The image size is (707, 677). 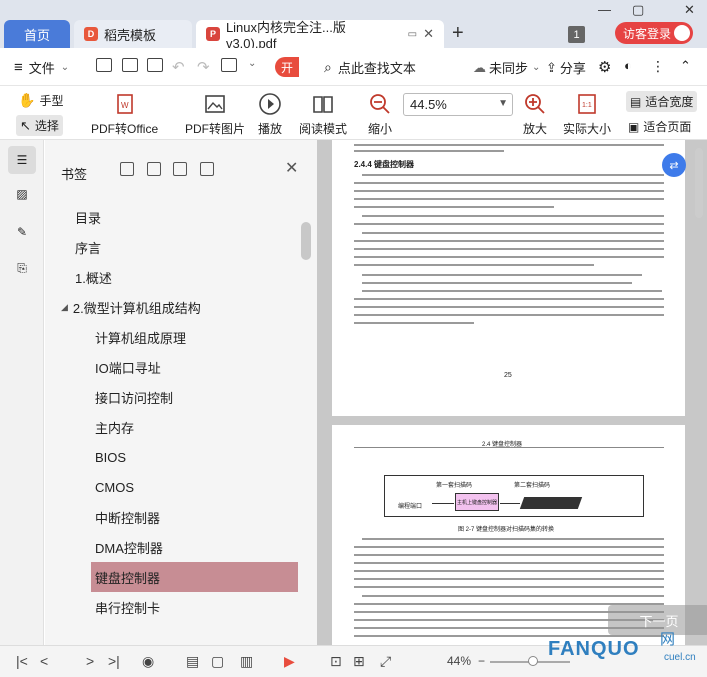 What do you see at coordinates (172, 607) in the screenshot?
I see `bookmark-item: 串行控制卡` at bounding box center [172, 607].